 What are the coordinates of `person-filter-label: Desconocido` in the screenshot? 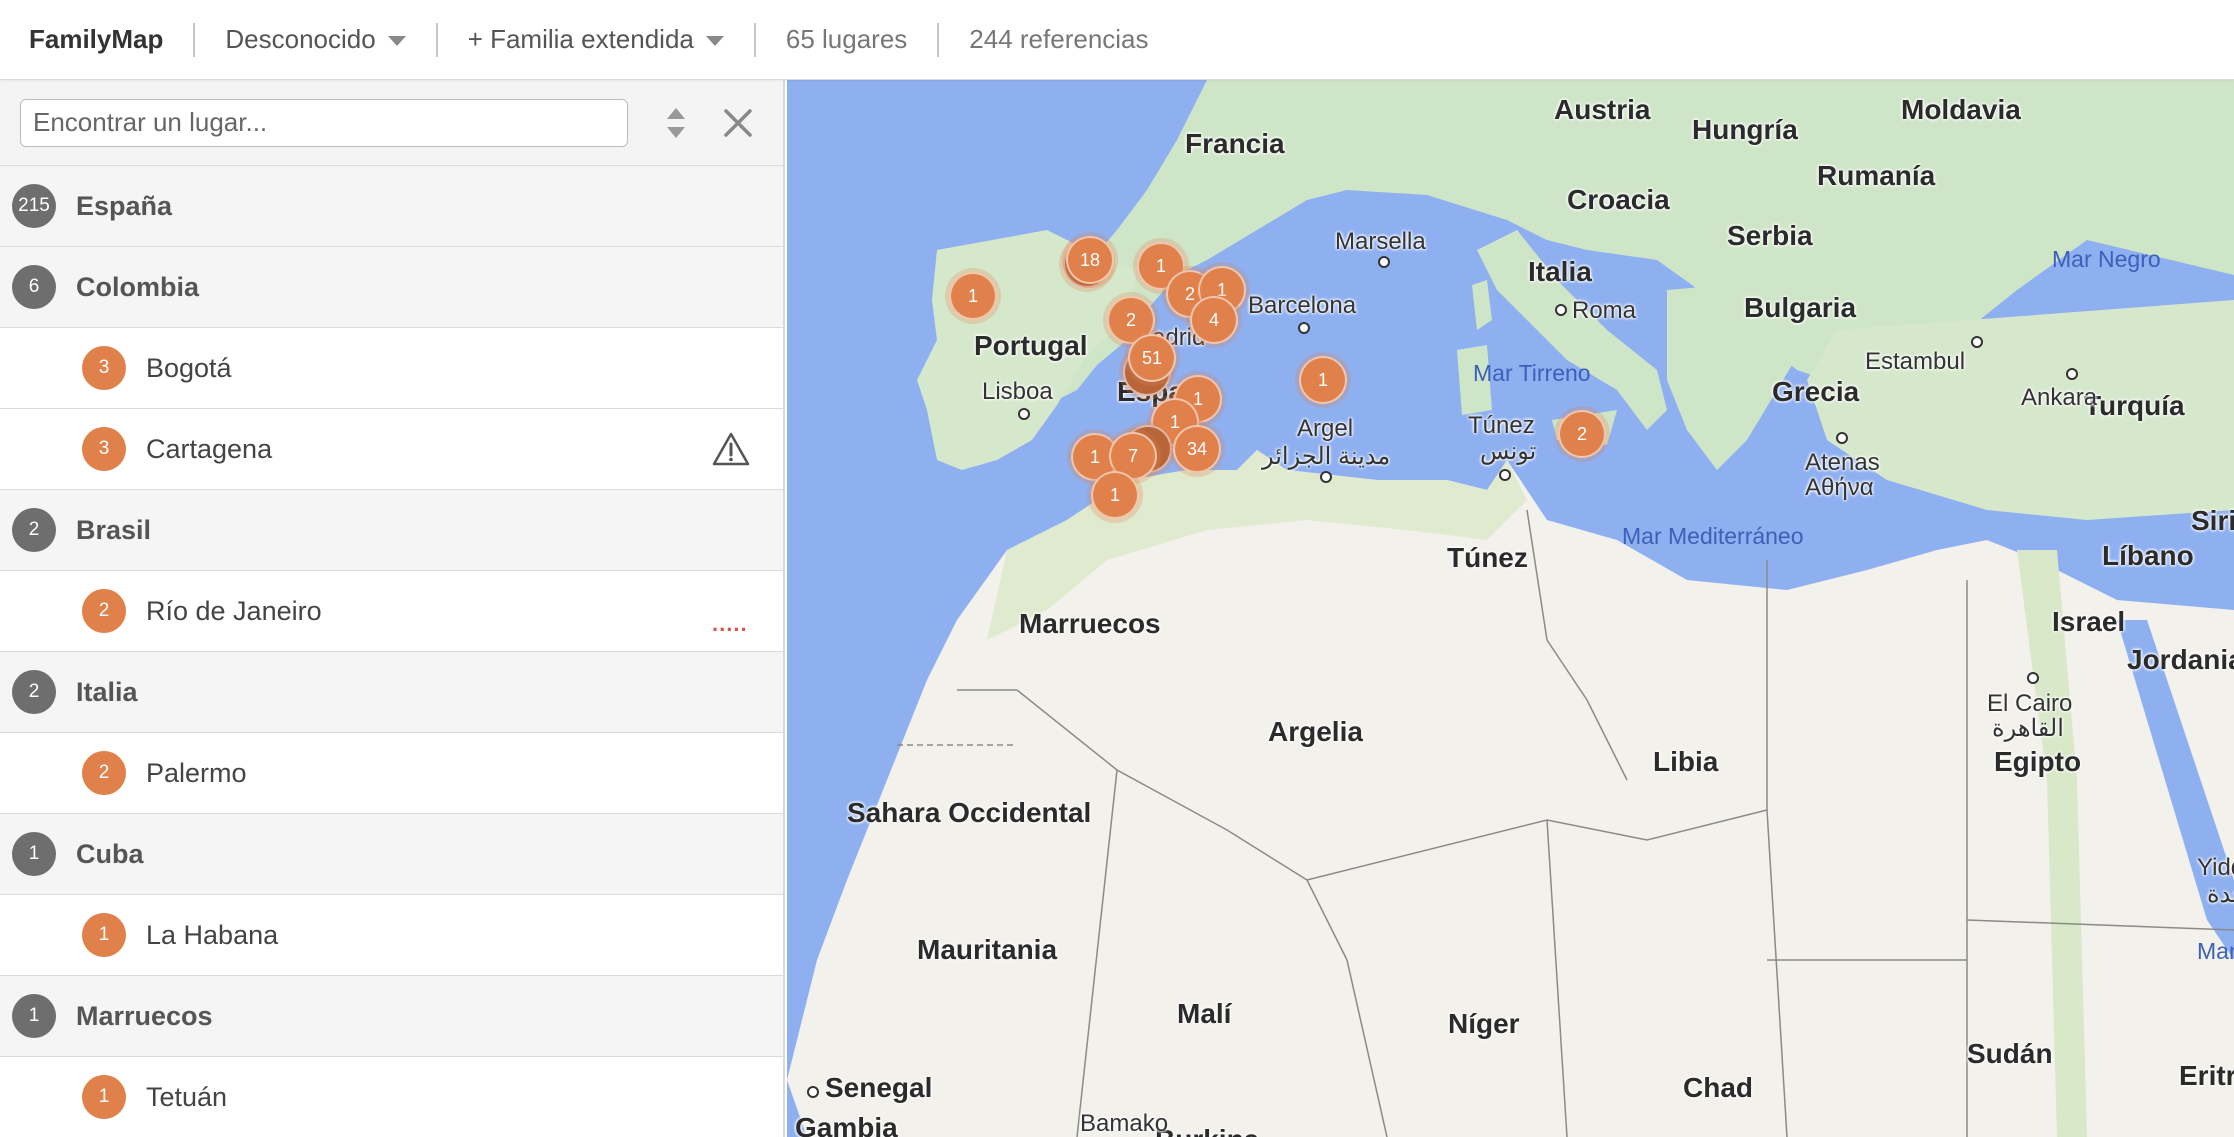 It's located at (300, 39).